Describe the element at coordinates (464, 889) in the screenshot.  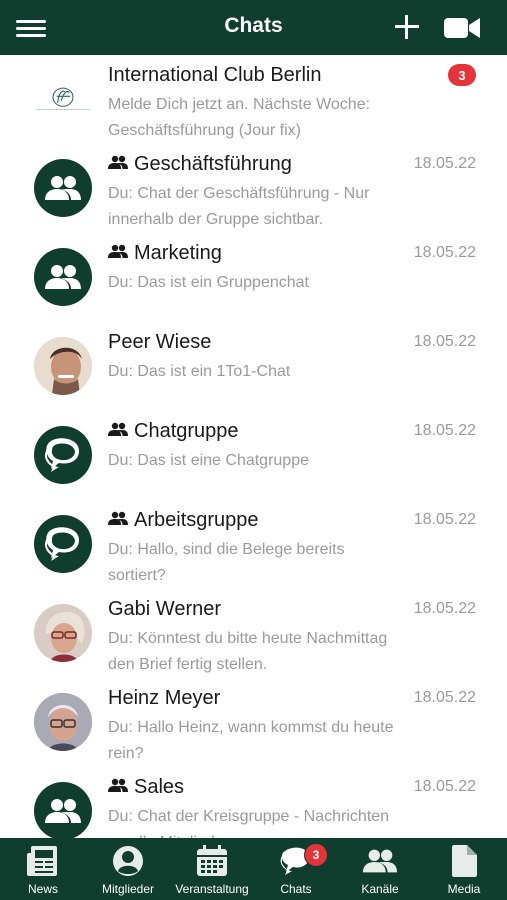
I see `tab-label: Media` at that location.